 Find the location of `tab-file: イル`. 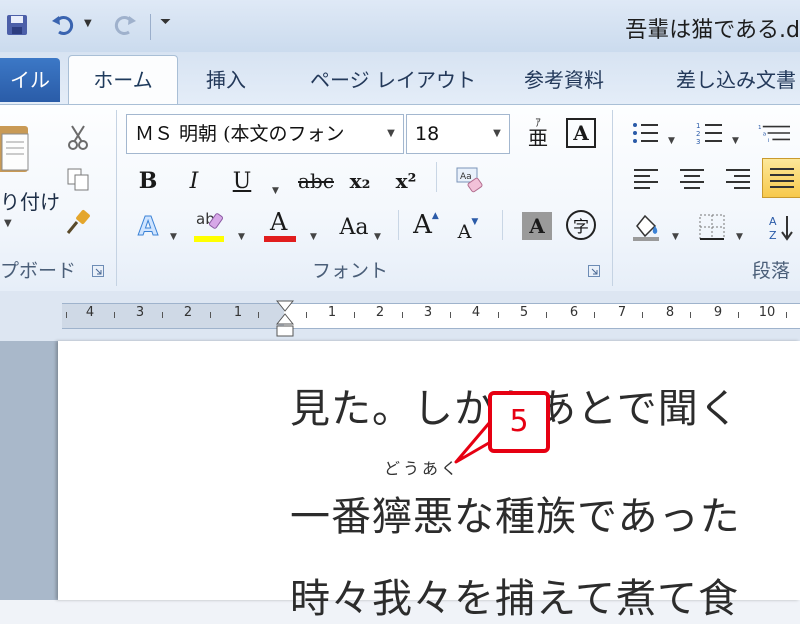

tab-file: イル is located at coordinates (30, 80).